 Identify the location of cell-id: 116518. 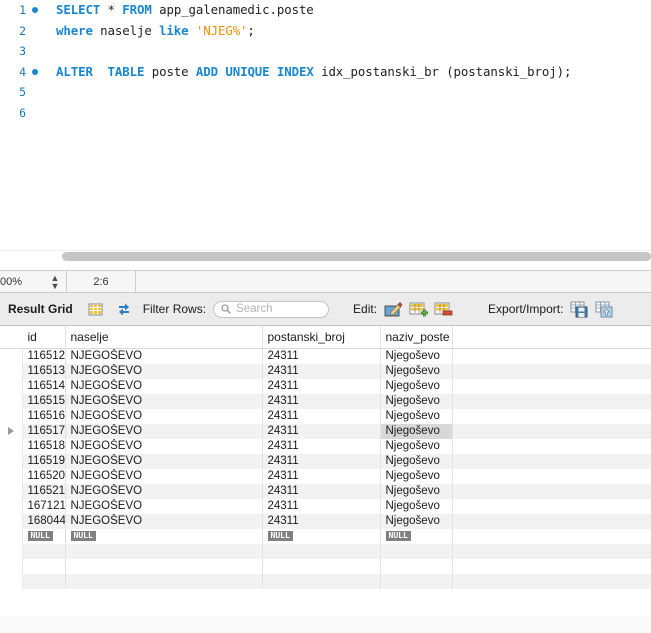
(44, 446).